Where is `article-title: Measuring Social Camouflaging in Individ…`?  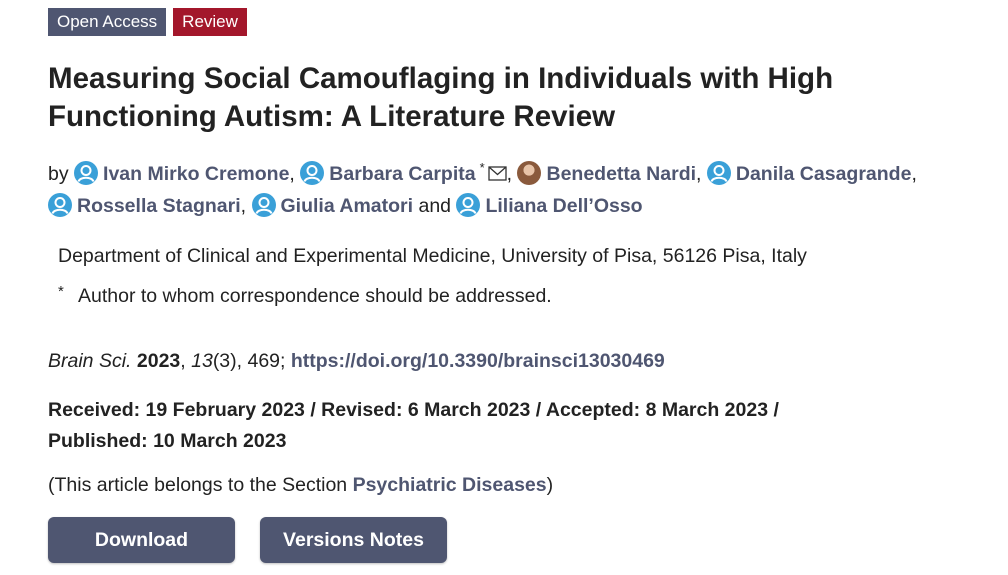 article-title: Measuring Social Camouflaging in Individ… is located at coordinates (441, 97).